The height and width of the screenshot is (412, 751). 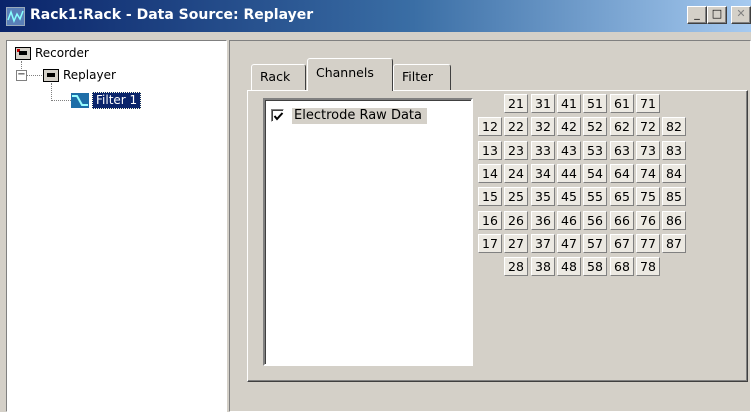 What do you see at coordinates (375, 16) in the screenshot?
I see `title-bar: Rack1:Rack - Data Source: Replayer _ □ ✕` at bounding box center [375, 16].